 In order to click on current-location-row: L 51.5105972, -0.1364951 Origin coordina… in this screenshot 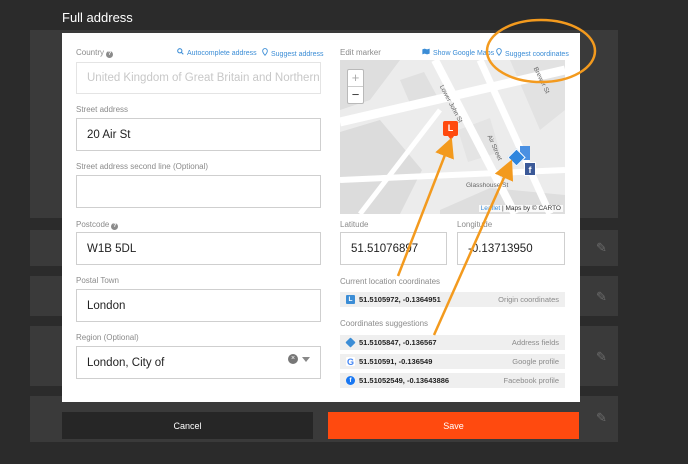, I will do `click(452, 299)`.